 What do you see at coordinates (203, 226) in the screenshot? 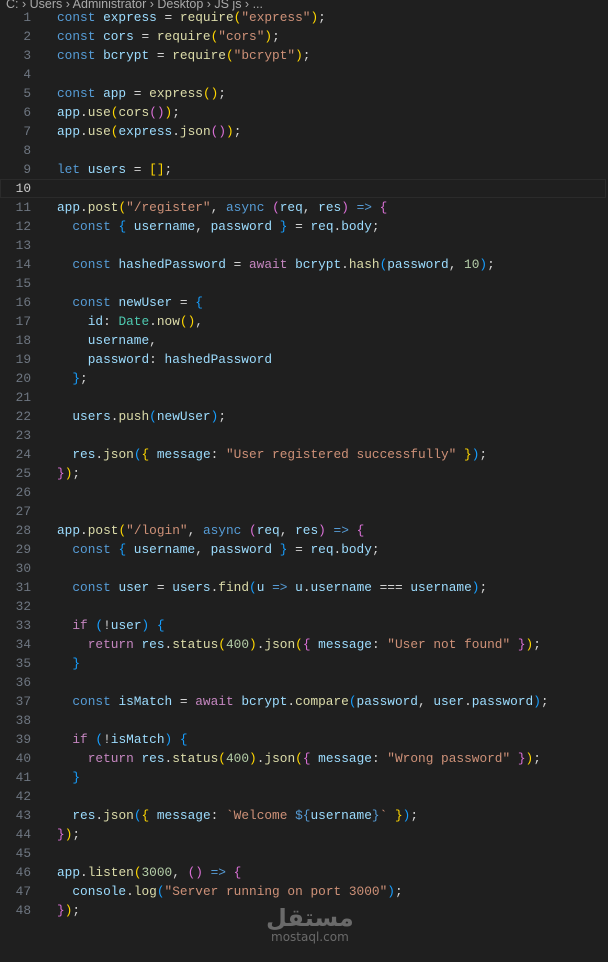
I see `code-token: ,` at bounding box center [203, 226].